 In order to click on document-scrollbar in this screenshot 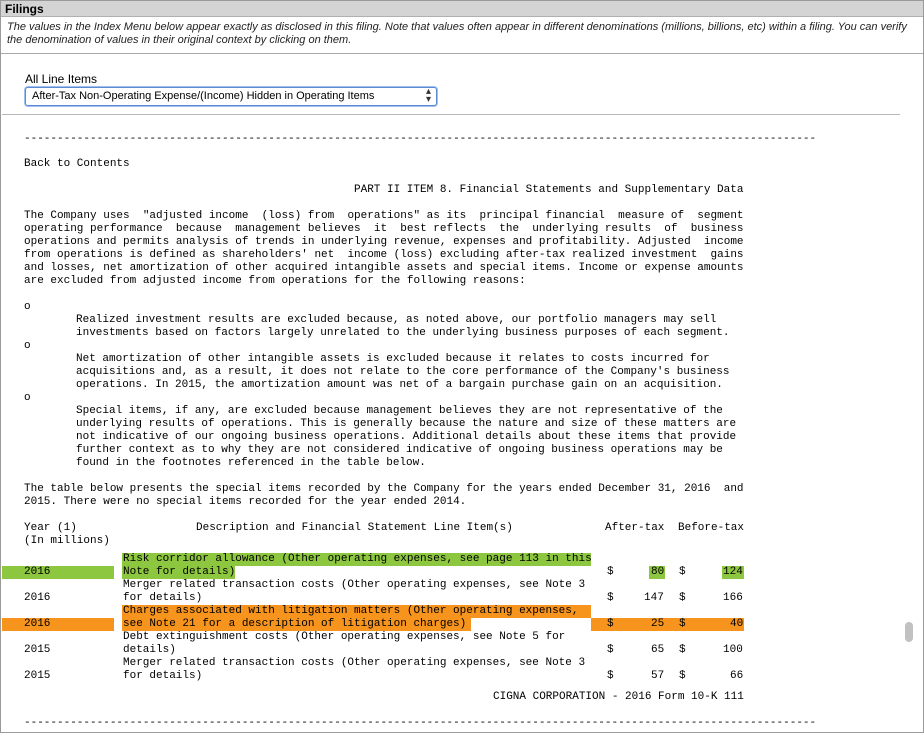, I will do `click(911, 422)`.